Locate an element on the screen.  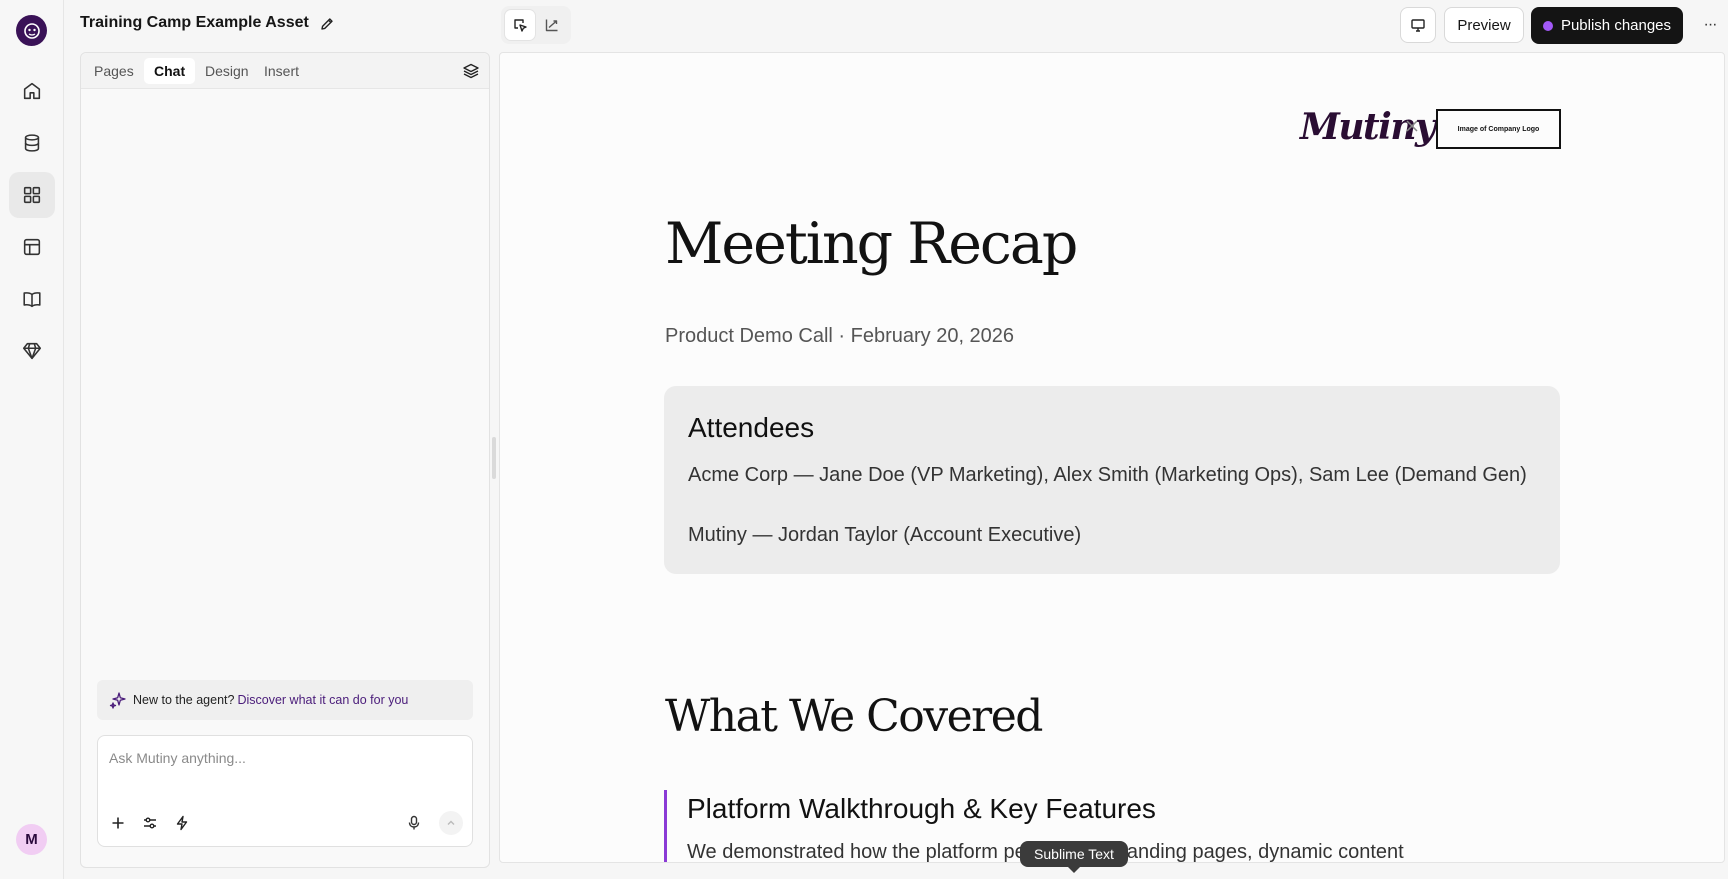
sparkle-icon is located at coordinates (117, 700).